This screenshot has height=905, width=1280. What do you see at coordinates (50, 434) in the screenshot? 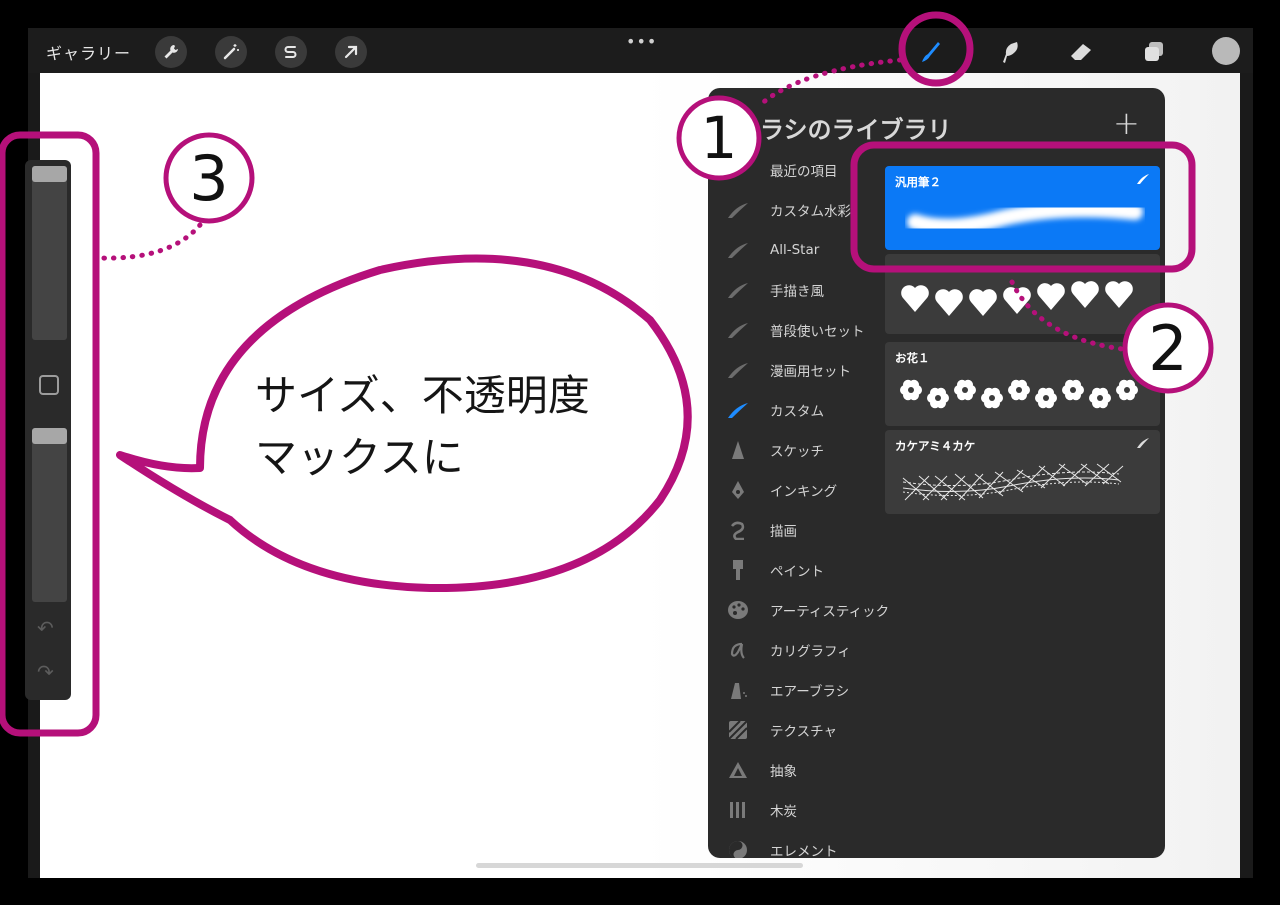
I see `highlight-box-sidebar` at bounding box center [50, 434].